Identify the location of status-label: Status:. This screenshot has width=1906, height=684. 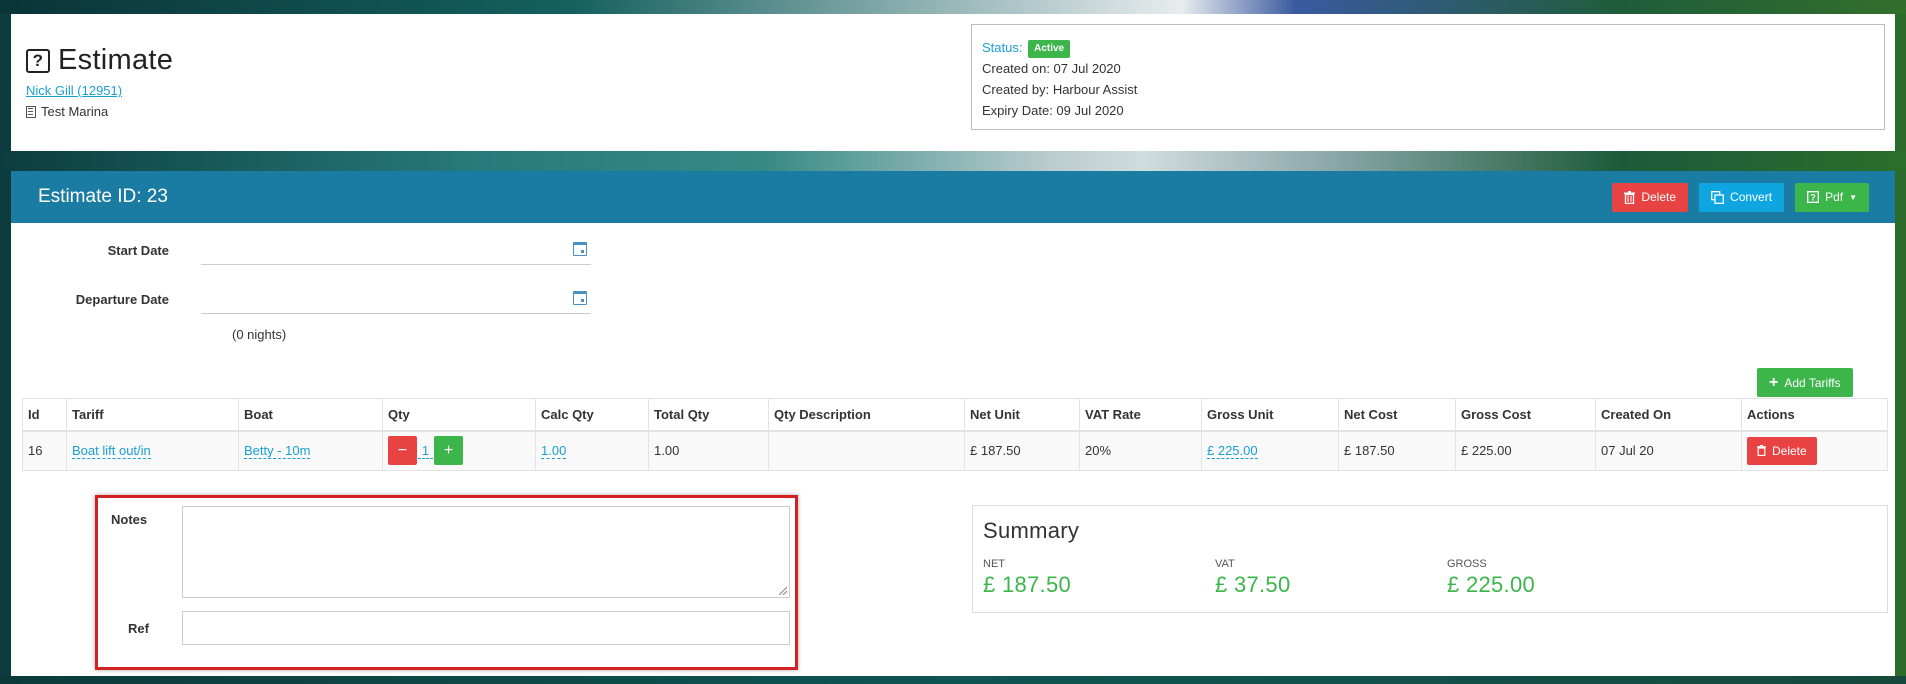
(1002, 47).